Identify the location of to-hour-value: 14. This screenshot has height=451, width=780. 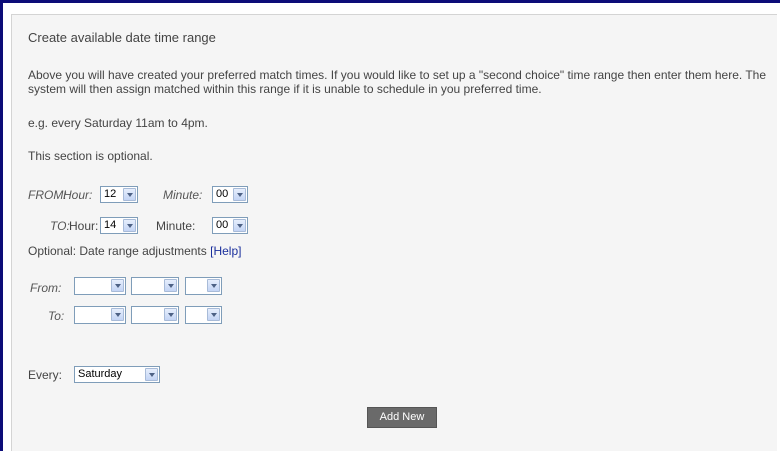
(110, 225).